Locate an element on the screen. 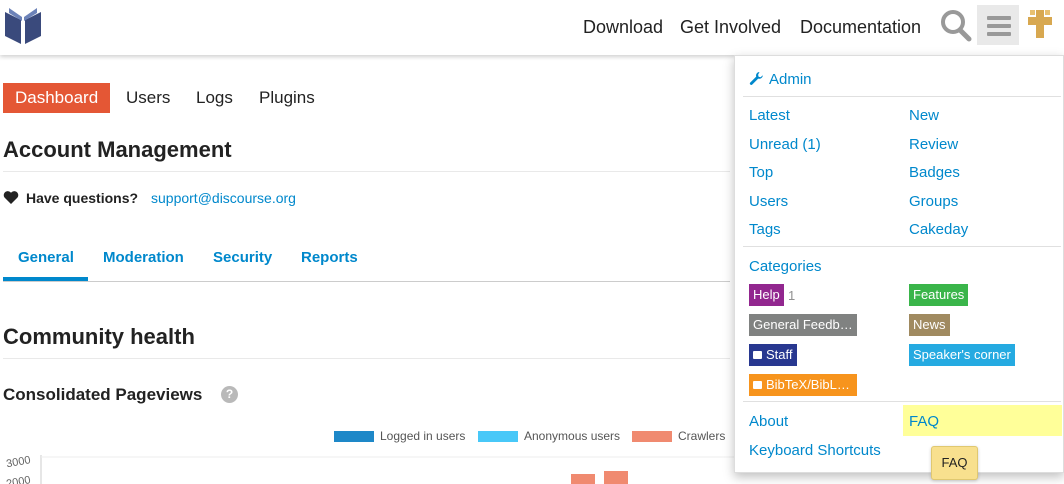 The height and width of the screenshot is (484, 1064). menu-unread: Unread (1) is located at coordinates (785, 144).